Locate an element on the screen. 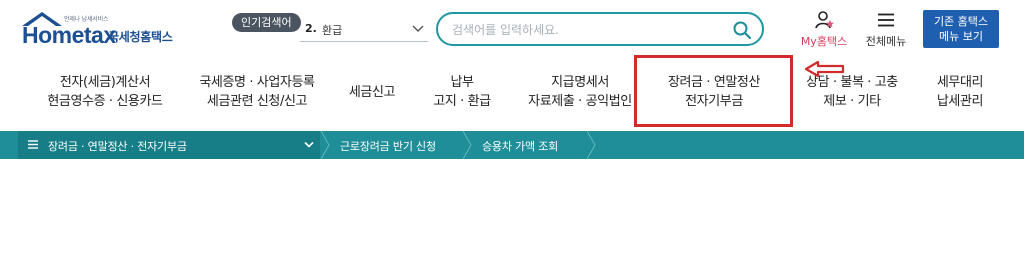  breadcrumb: 장려금 · 연말정산 · 전자기부금 근로장려금 반기 신청 승용차 가액 조회 is located at coordinates (512, 145).